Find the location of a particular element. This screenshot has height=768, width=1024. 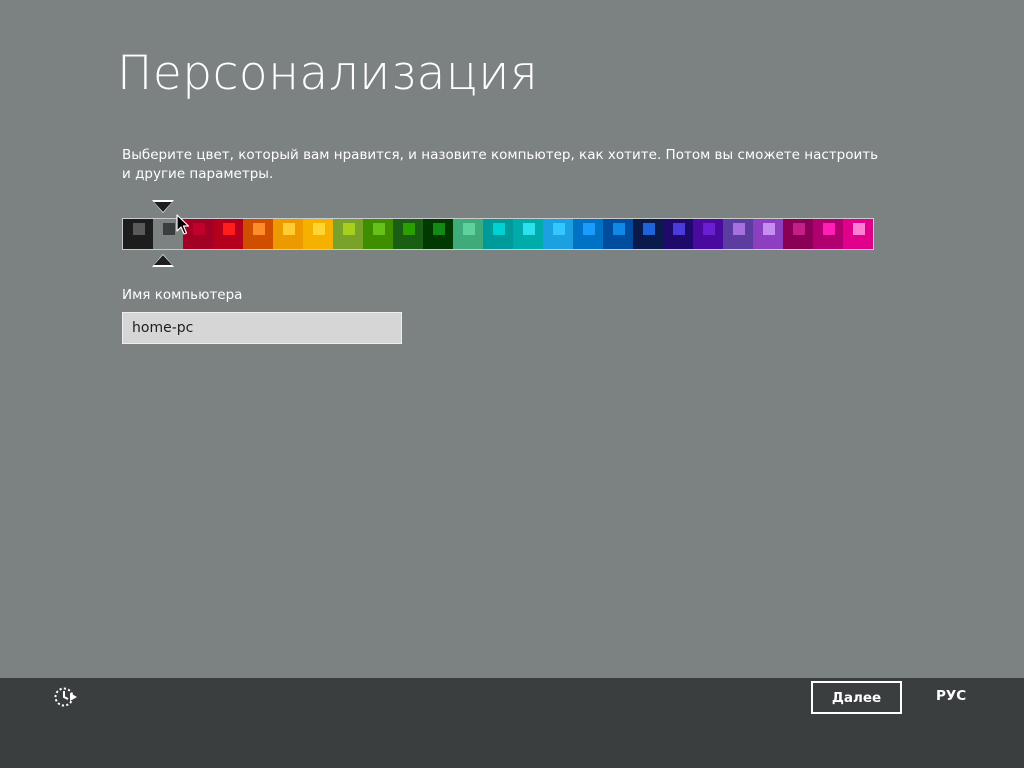

computer-name-label: Имя компьютера is located at coordinates (182, 295).